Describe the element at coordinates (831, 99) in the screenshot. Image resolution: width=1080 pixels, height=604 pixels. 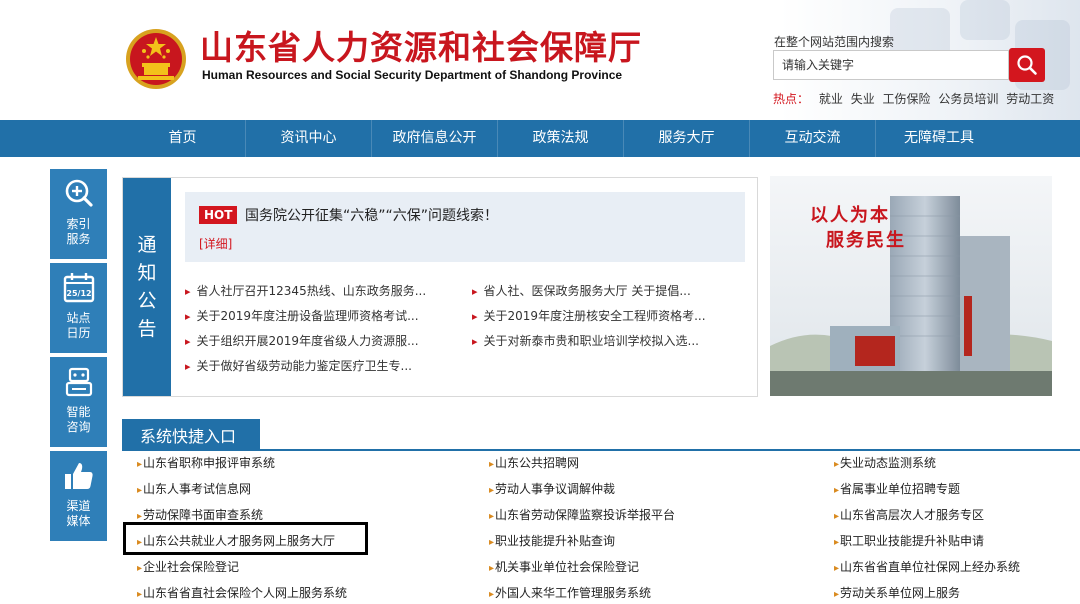
I see `hot-keyword-link: 就业` at that location.